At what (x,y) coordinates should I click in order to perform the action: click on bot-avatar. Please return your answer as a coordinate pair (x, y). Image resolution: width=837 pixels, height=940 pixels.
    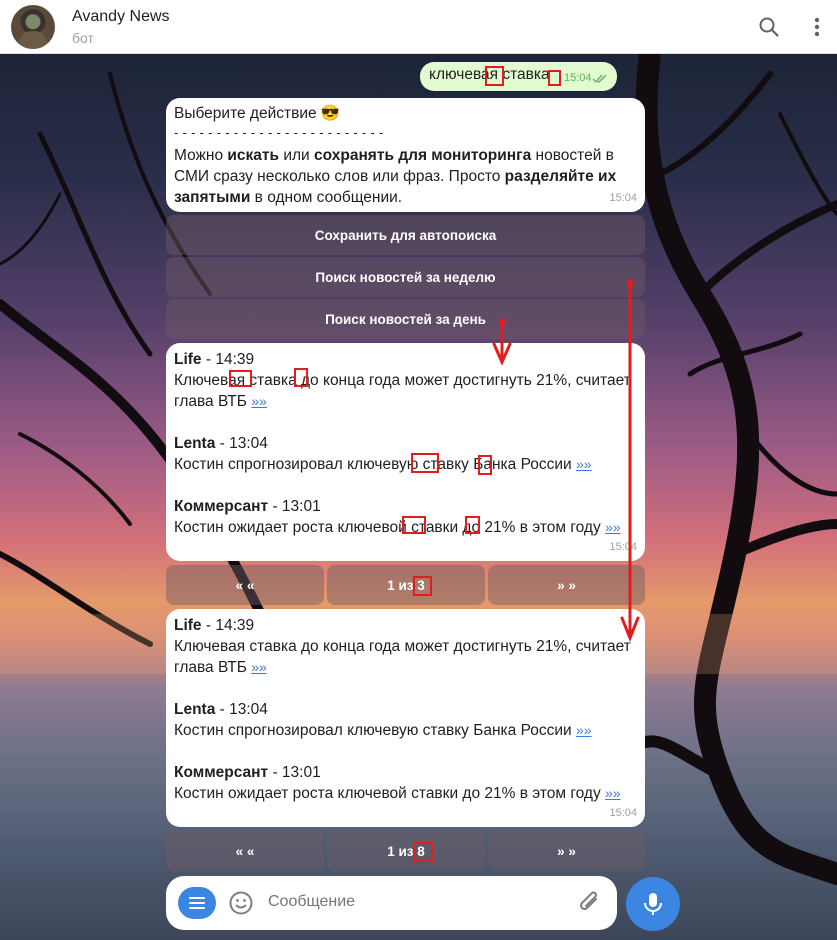
    Looking at the image, I should click on (33, 27).